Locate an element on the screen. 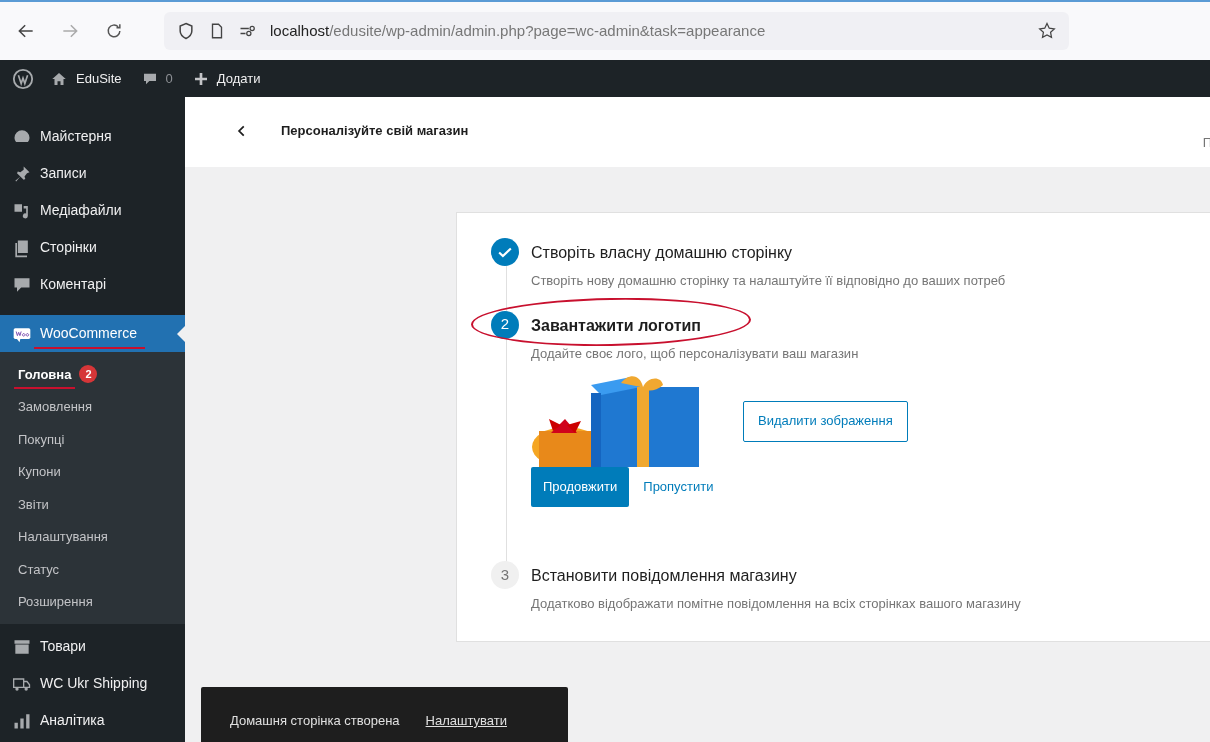 The image size is (1210, 742). submenu-item: Налаштування is located at coordinates (92, 536).